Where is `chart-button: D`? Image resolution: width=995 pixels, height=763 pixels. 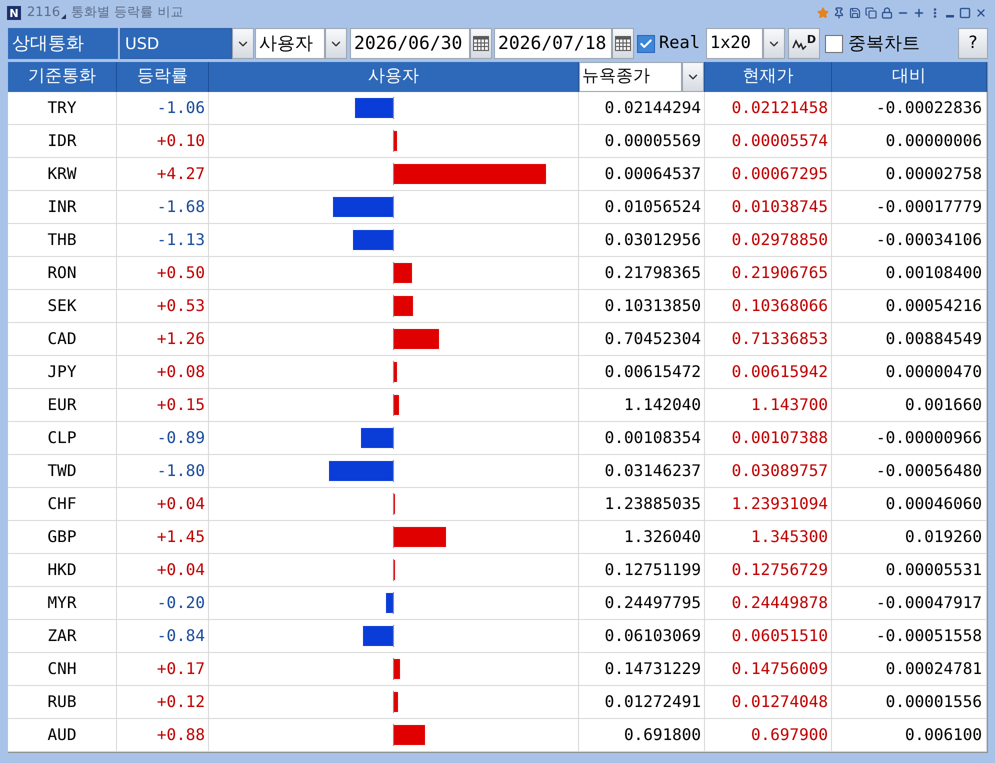 chart-button: D is located at coordinates (804, 43).